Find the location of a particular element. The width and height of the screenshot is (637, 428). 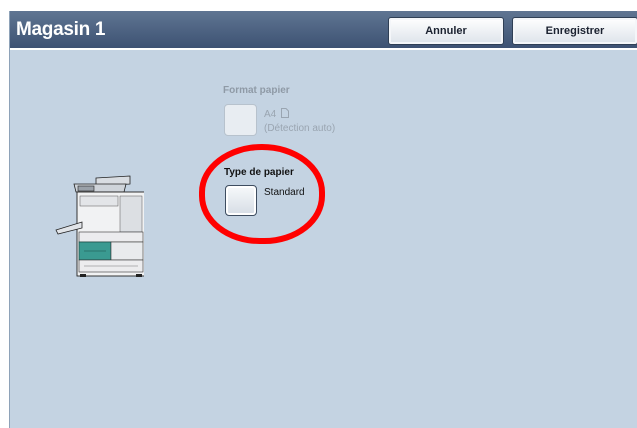

screen-title: Magasin 1 is located at coordinates (61, 29).